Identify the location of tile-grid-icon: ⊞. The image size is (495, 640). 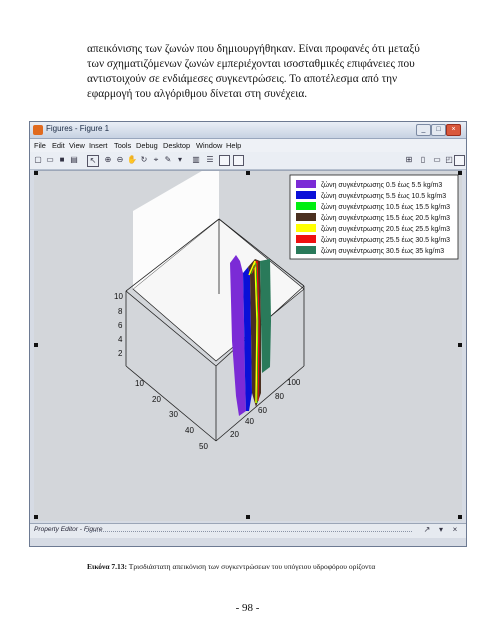
(409, 160).